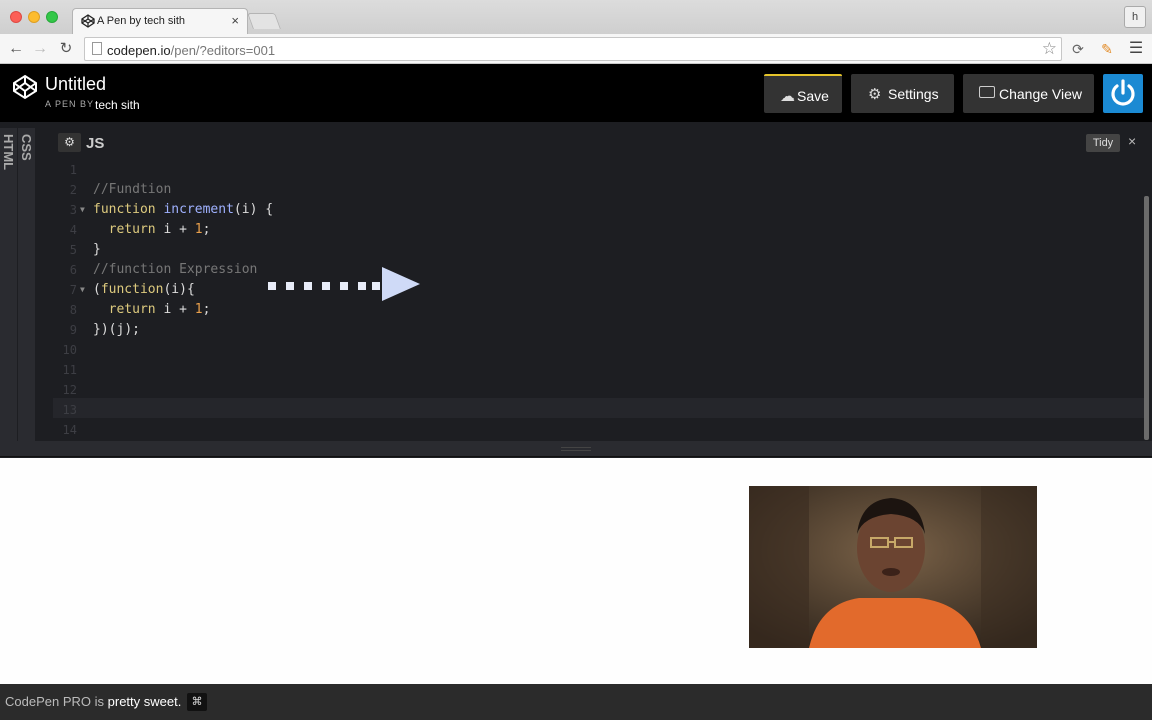 The width and height of the screenshot is (1152, 720). I want to click on close-tab-icon: ×, so click(235, 20).